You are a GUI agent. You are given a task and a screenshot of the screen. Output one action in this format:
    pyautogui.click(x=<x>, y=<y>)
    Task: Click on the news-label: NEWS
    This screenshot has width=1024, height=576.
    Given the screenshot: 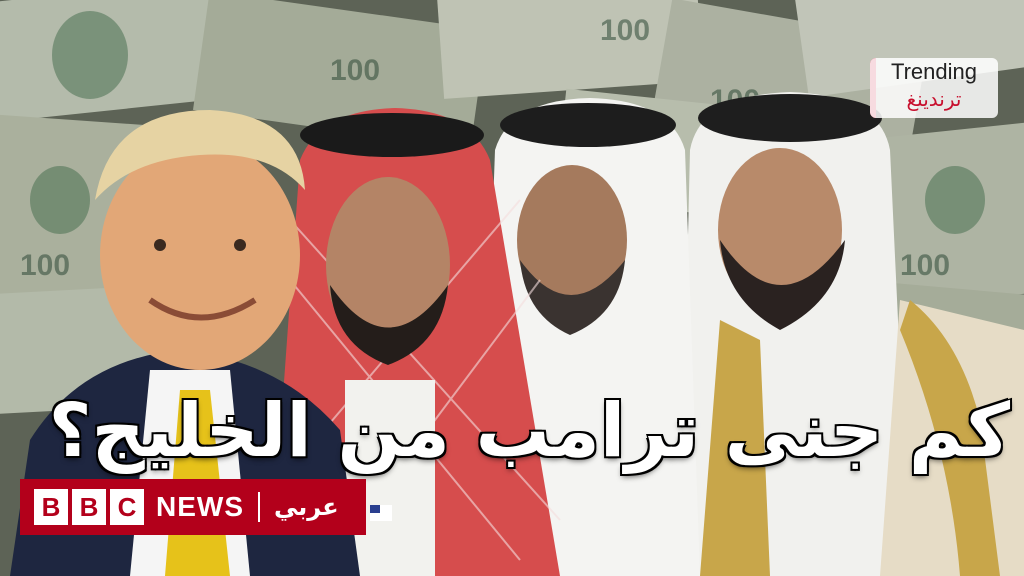 What is the action you would take?
    pyautogui.click(x=200, y=506)
    